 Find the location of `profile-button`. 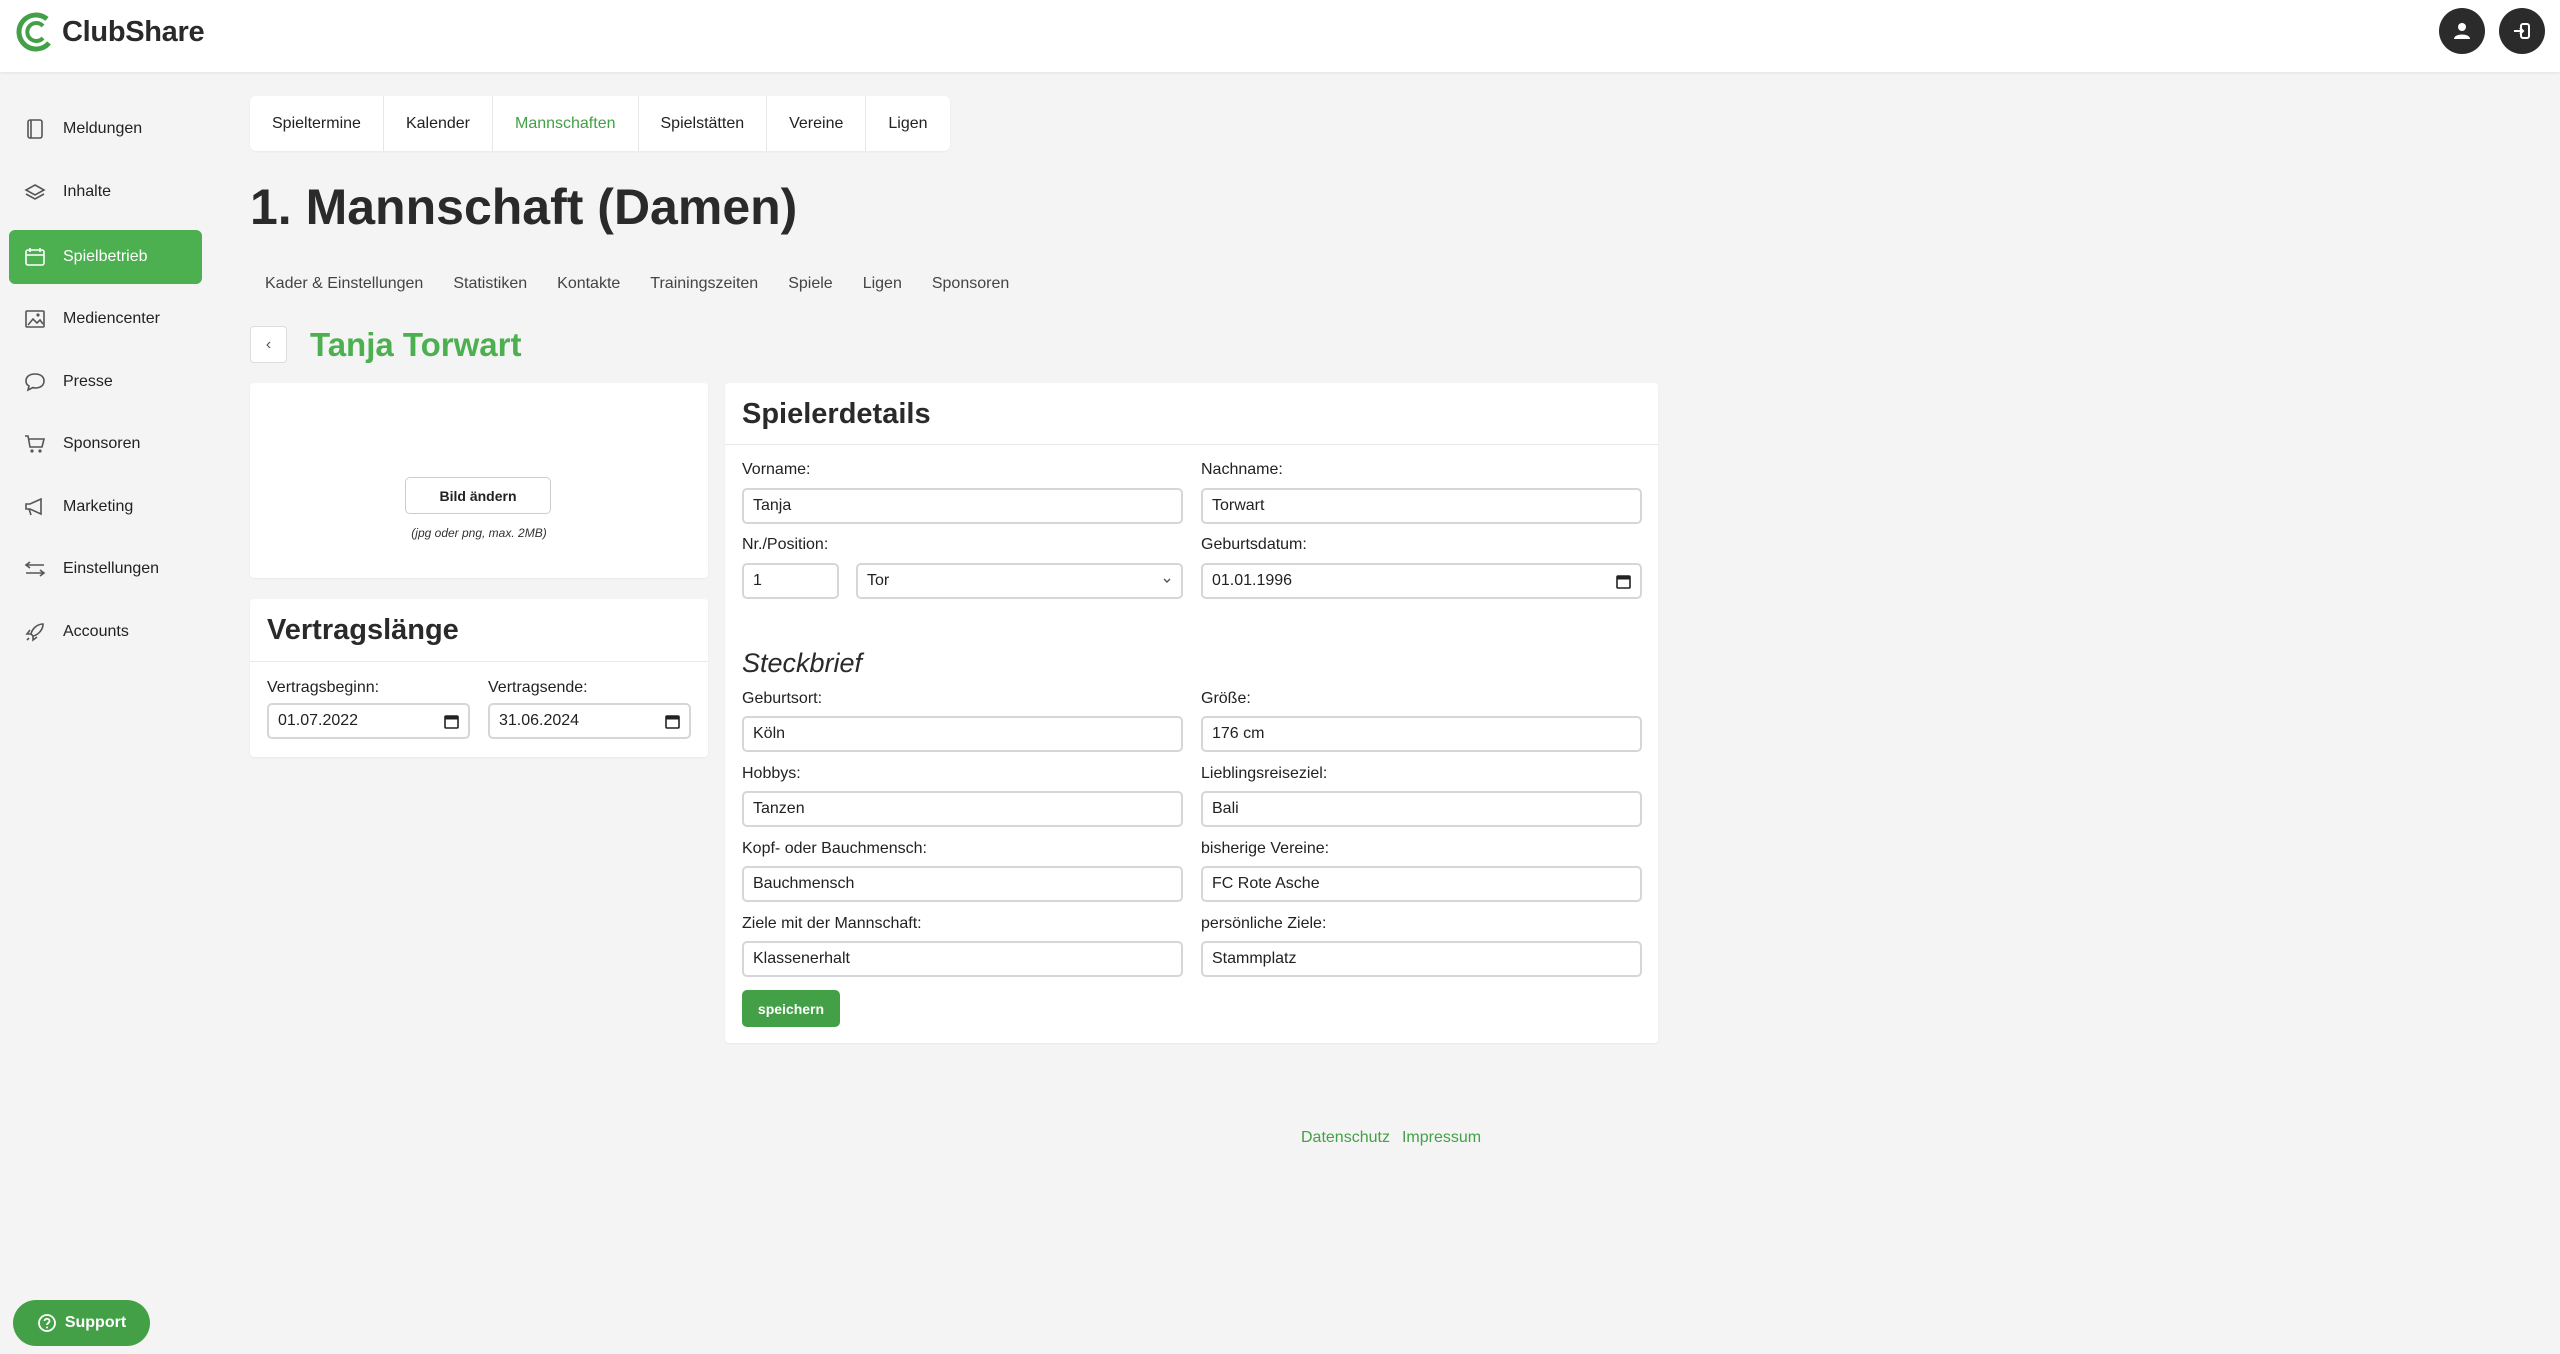

profile-button is located at coordinates (2462, 31).